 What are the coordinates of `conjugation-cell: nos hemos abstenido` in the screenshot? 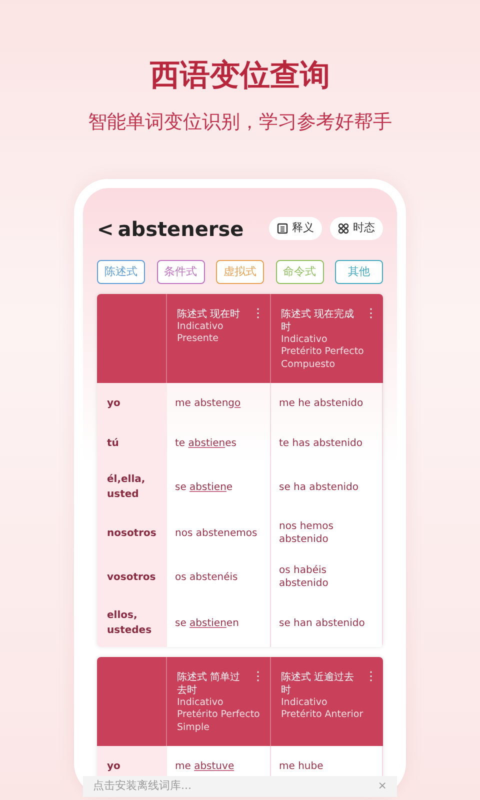 It's located at (327, 533).